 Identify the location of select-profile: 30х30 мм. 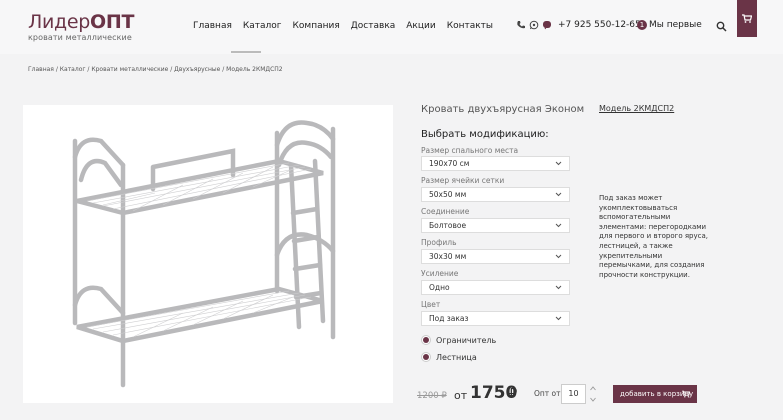
(495, 256).